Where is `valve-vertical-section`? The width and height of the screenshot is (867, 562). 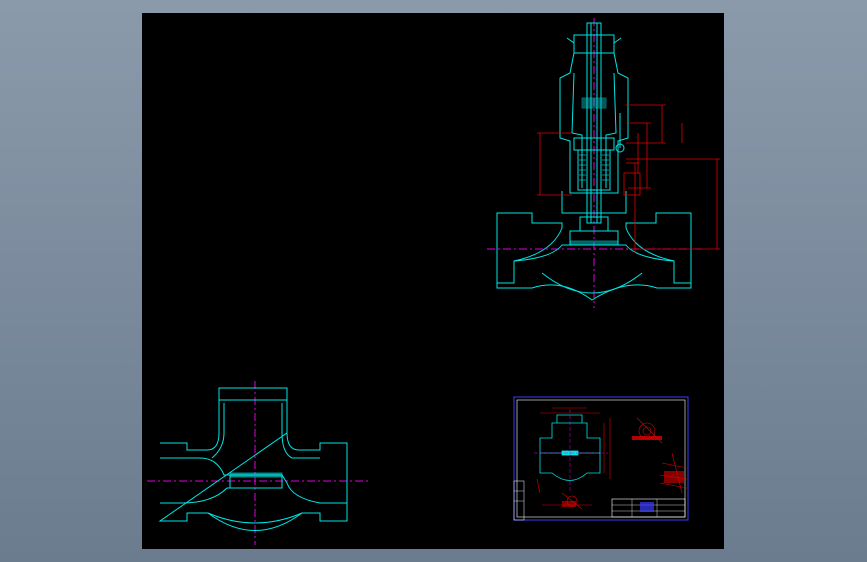 valve-vertical-section is located at coordinates (594, 163).